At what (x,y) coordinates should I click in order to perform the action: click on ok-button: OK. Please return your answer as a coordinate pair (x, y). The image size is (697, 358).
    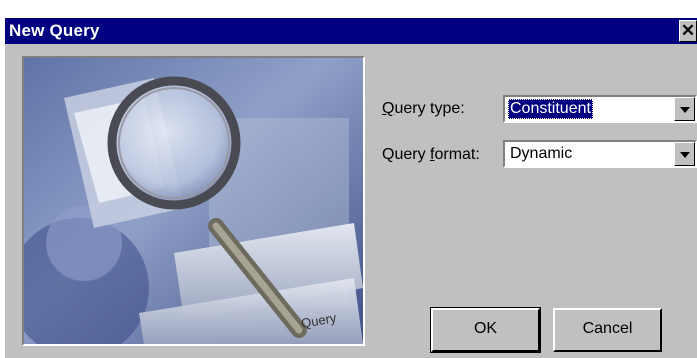
    Looking at the image, I should click on (485, 330).